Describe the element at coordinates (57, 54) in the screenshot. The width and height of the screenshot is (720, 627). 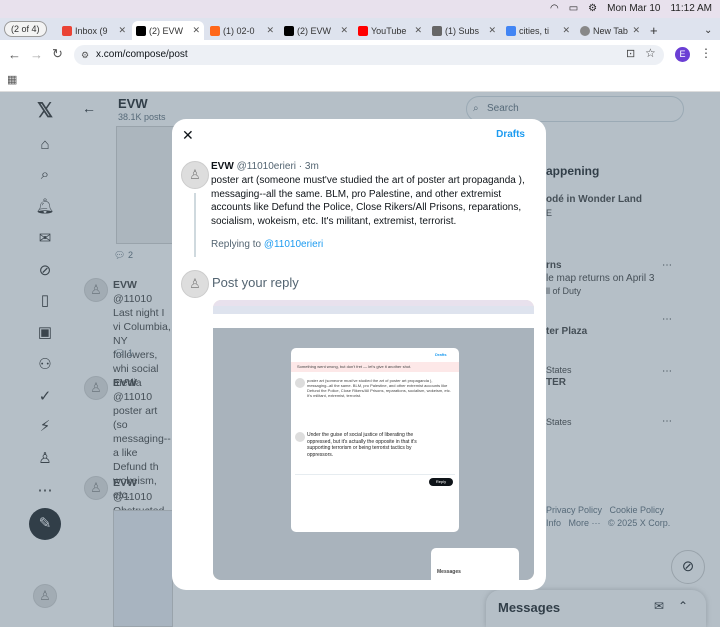
I see `reload-icon: ↻` at that location.